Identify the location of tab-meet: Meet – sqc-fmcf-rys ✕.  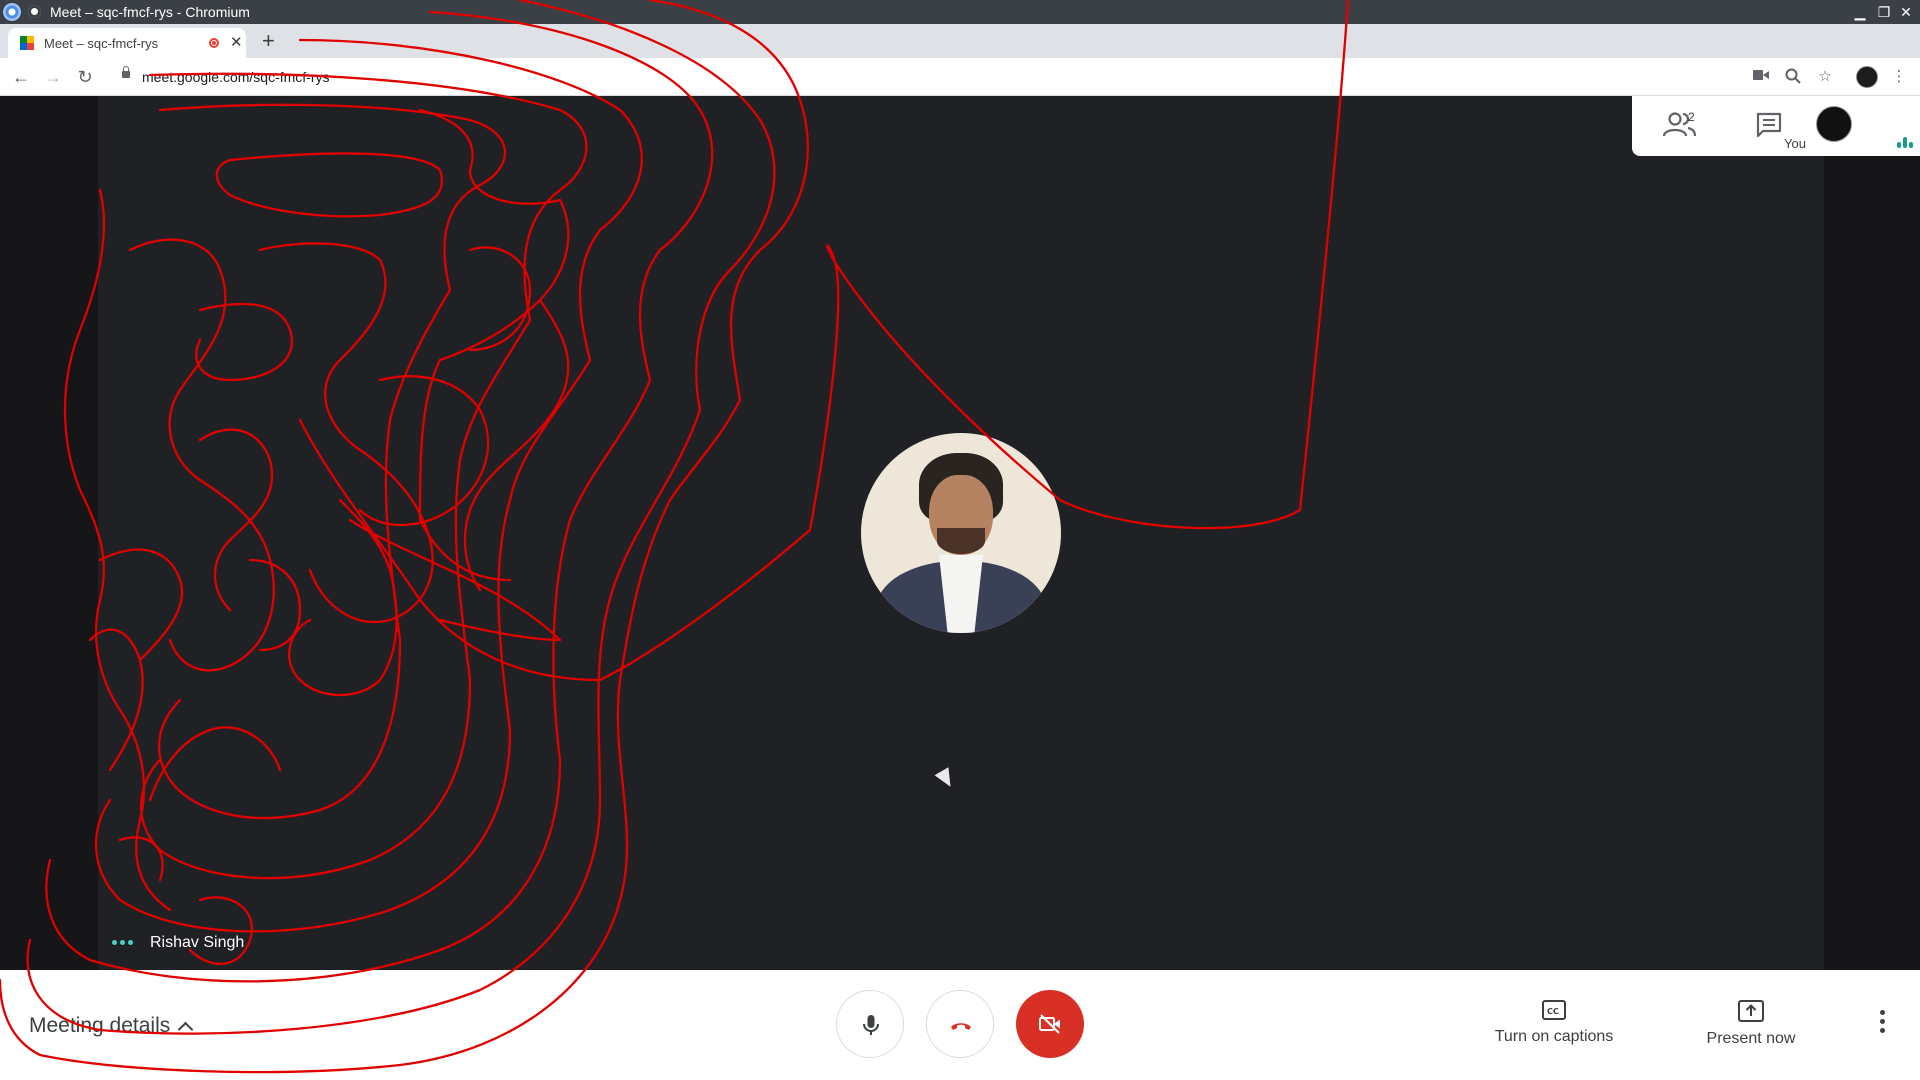
(127, 43).